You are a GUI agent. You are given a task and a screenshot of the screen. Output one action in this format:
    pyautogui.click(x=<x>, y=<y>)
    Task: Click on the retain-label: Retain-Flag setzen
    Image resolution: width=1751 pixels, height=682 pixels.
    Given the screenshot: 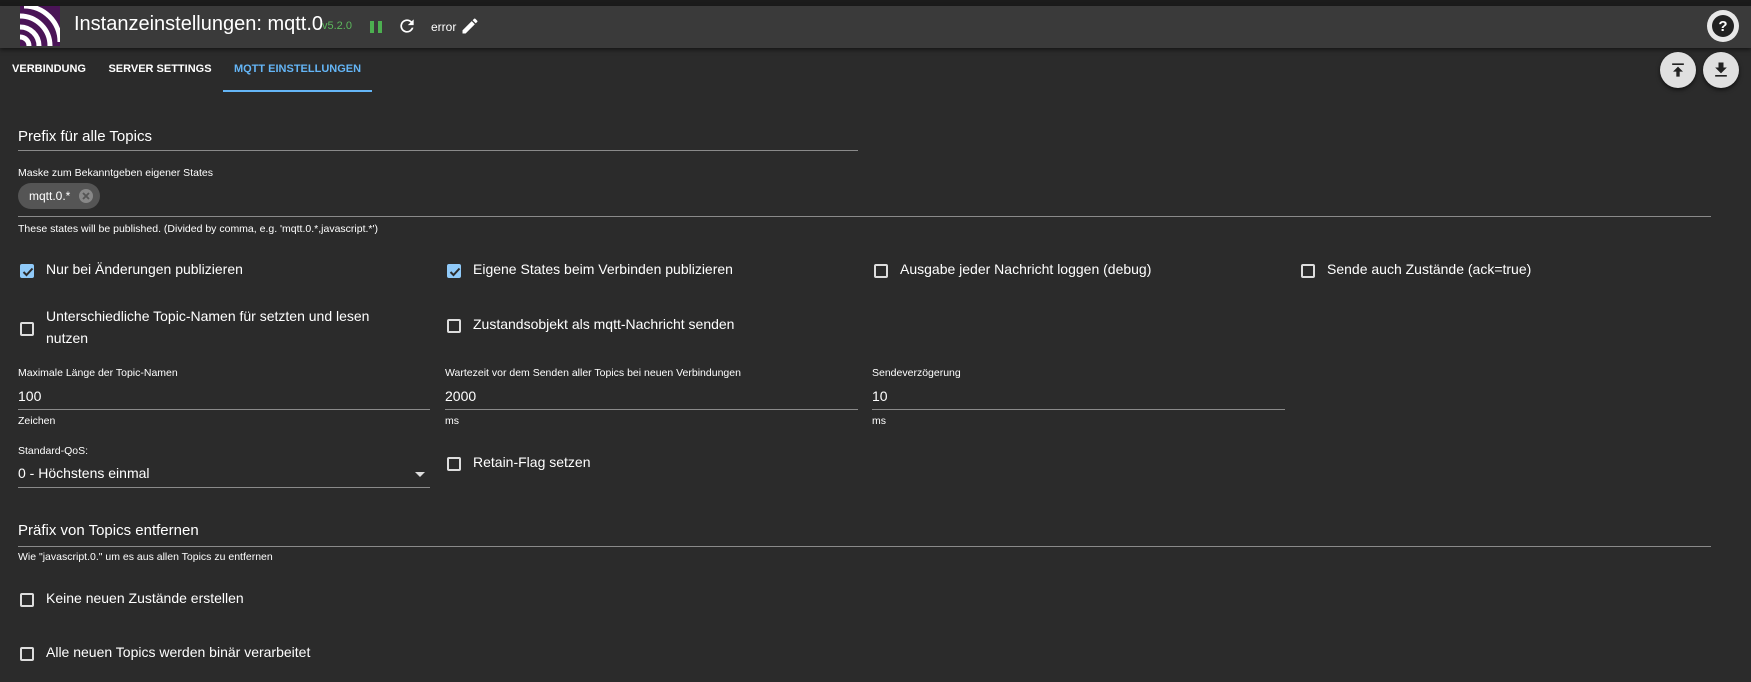 What is the action you would take?
    pyautogui.click(x=532, y=462)
    